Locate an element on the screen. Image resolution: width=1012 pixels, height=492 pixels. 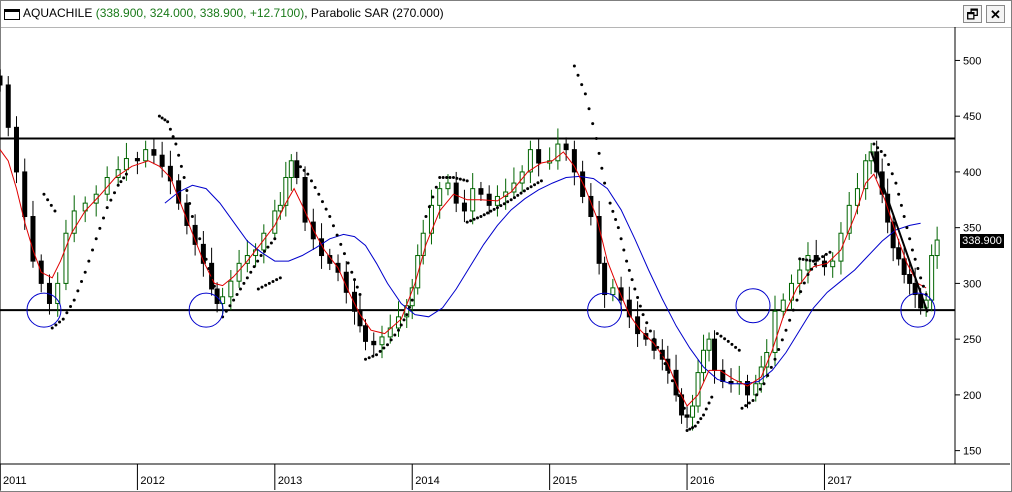
indicator-label: Parabolic SAR (270.000) is located at coordinates (377, 13).